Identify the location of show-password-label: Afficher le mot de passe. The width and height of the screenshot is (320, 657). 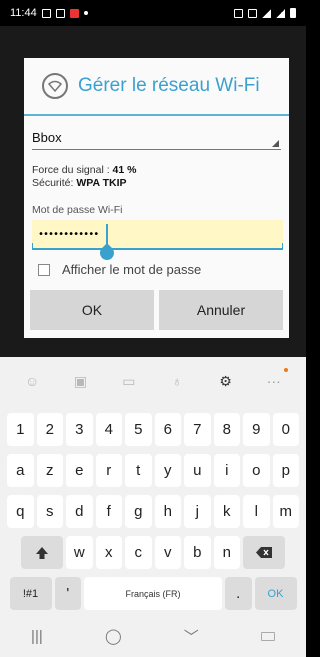
(132, 269).